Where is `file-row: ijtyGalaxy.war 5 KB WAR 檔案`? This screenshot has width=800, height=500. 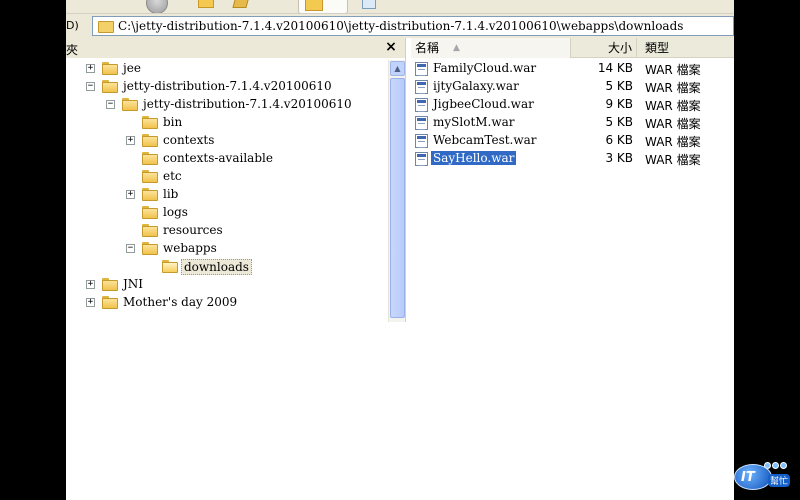 file-row: ijtyGalaxy.war 5 KB WAR 檔案 is located at coordinates (572, 87).